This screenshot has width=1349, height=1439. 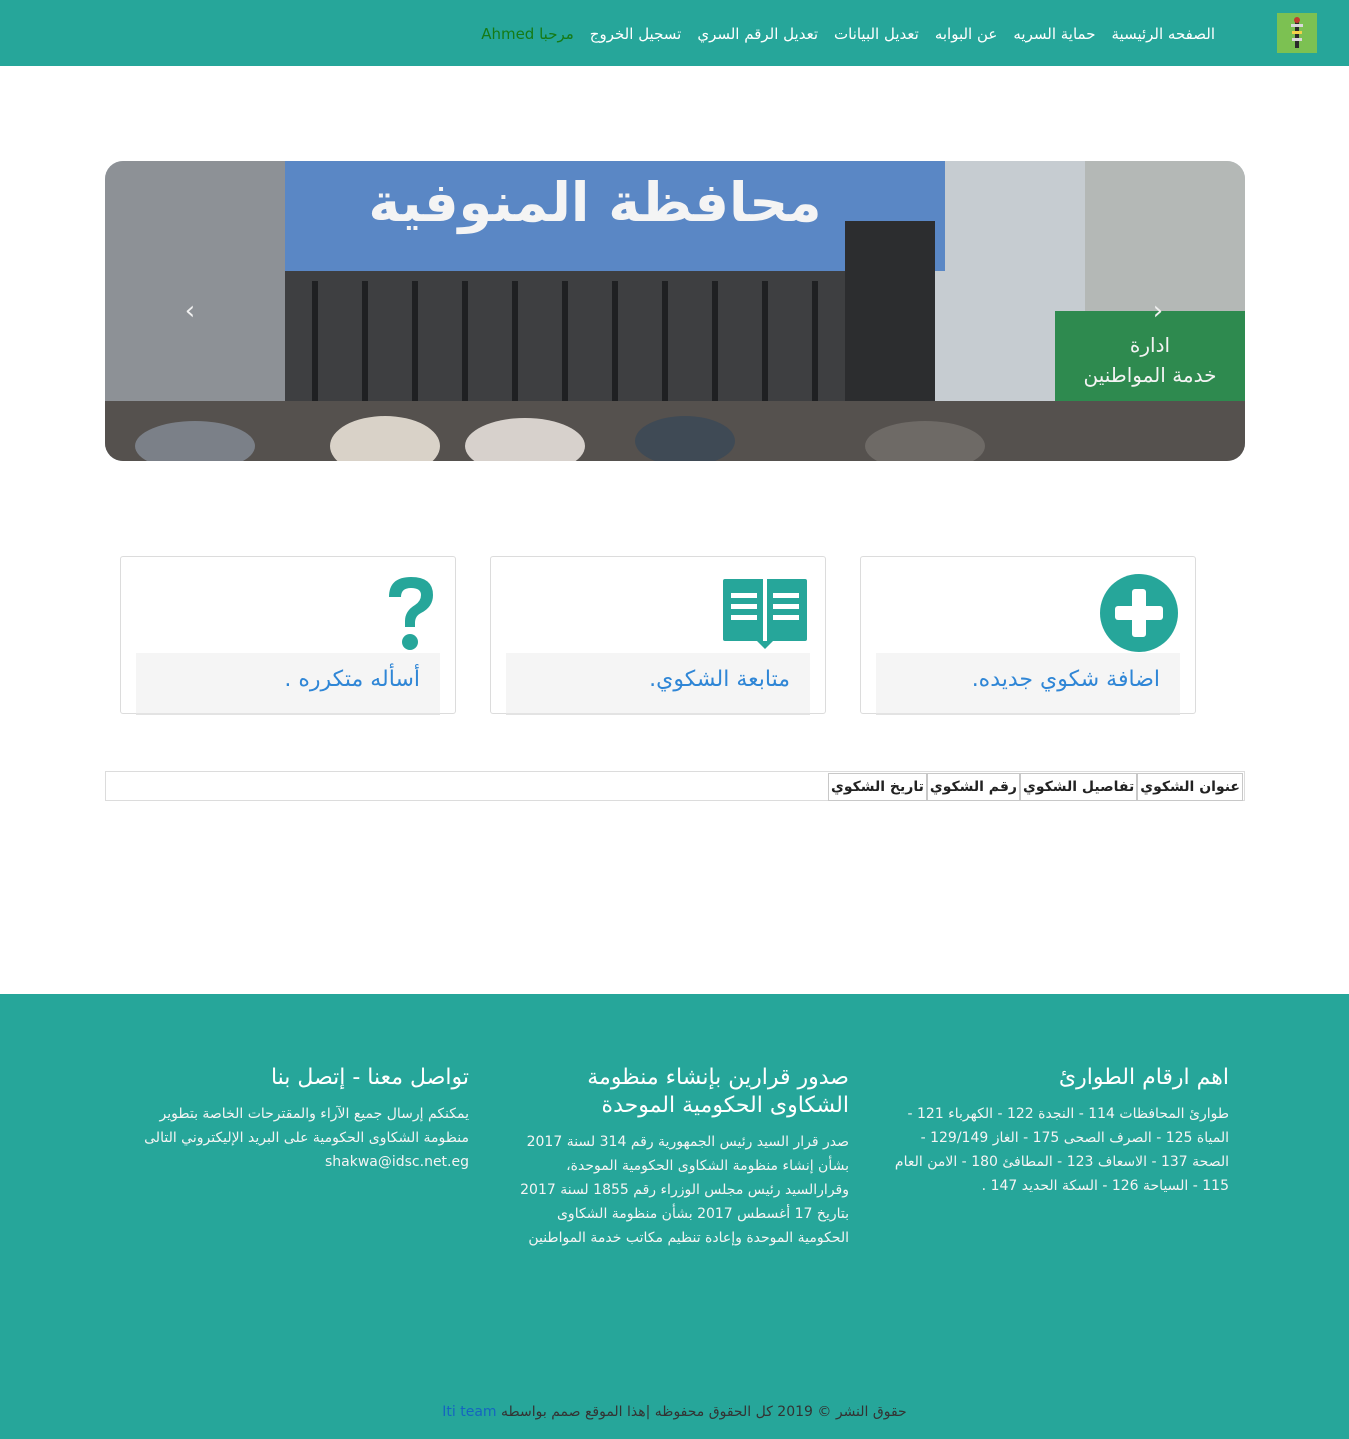 I want to click on card-faq: أسأله متكرره ., so click(x=288, y=635).